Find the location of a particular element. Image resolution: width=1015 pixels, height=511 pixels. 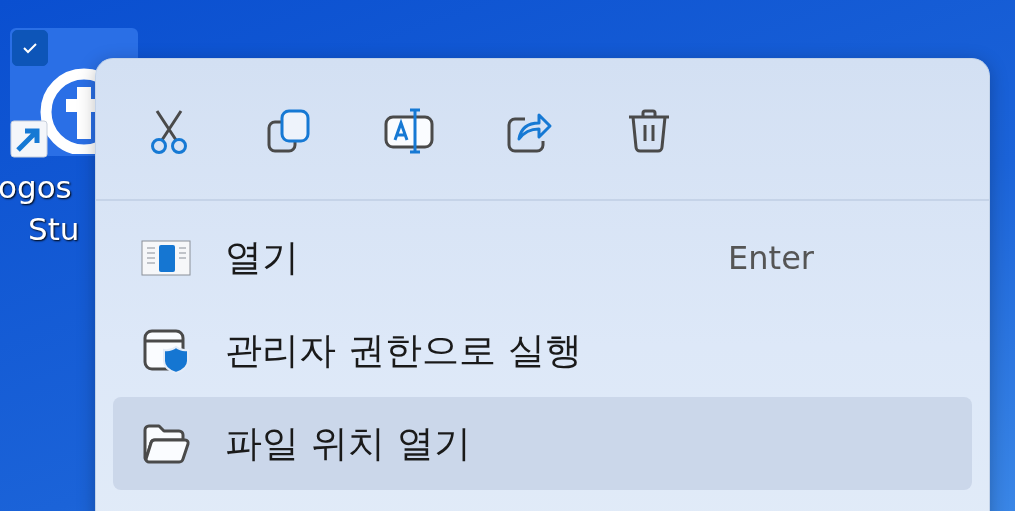

checkbox is located at coordinates (30, 48).